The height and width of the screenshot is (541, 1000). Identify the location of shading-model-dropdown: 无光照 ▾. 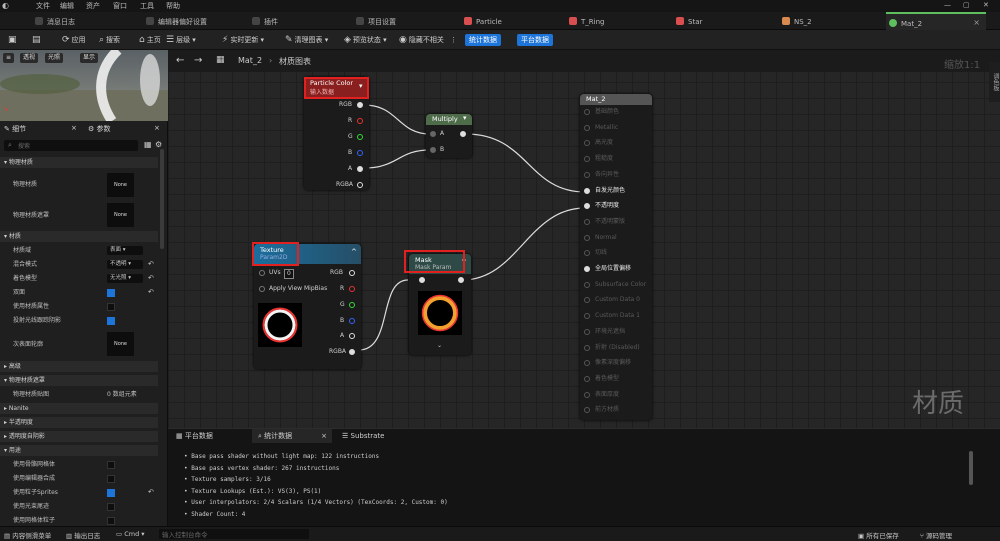
(125, 278).